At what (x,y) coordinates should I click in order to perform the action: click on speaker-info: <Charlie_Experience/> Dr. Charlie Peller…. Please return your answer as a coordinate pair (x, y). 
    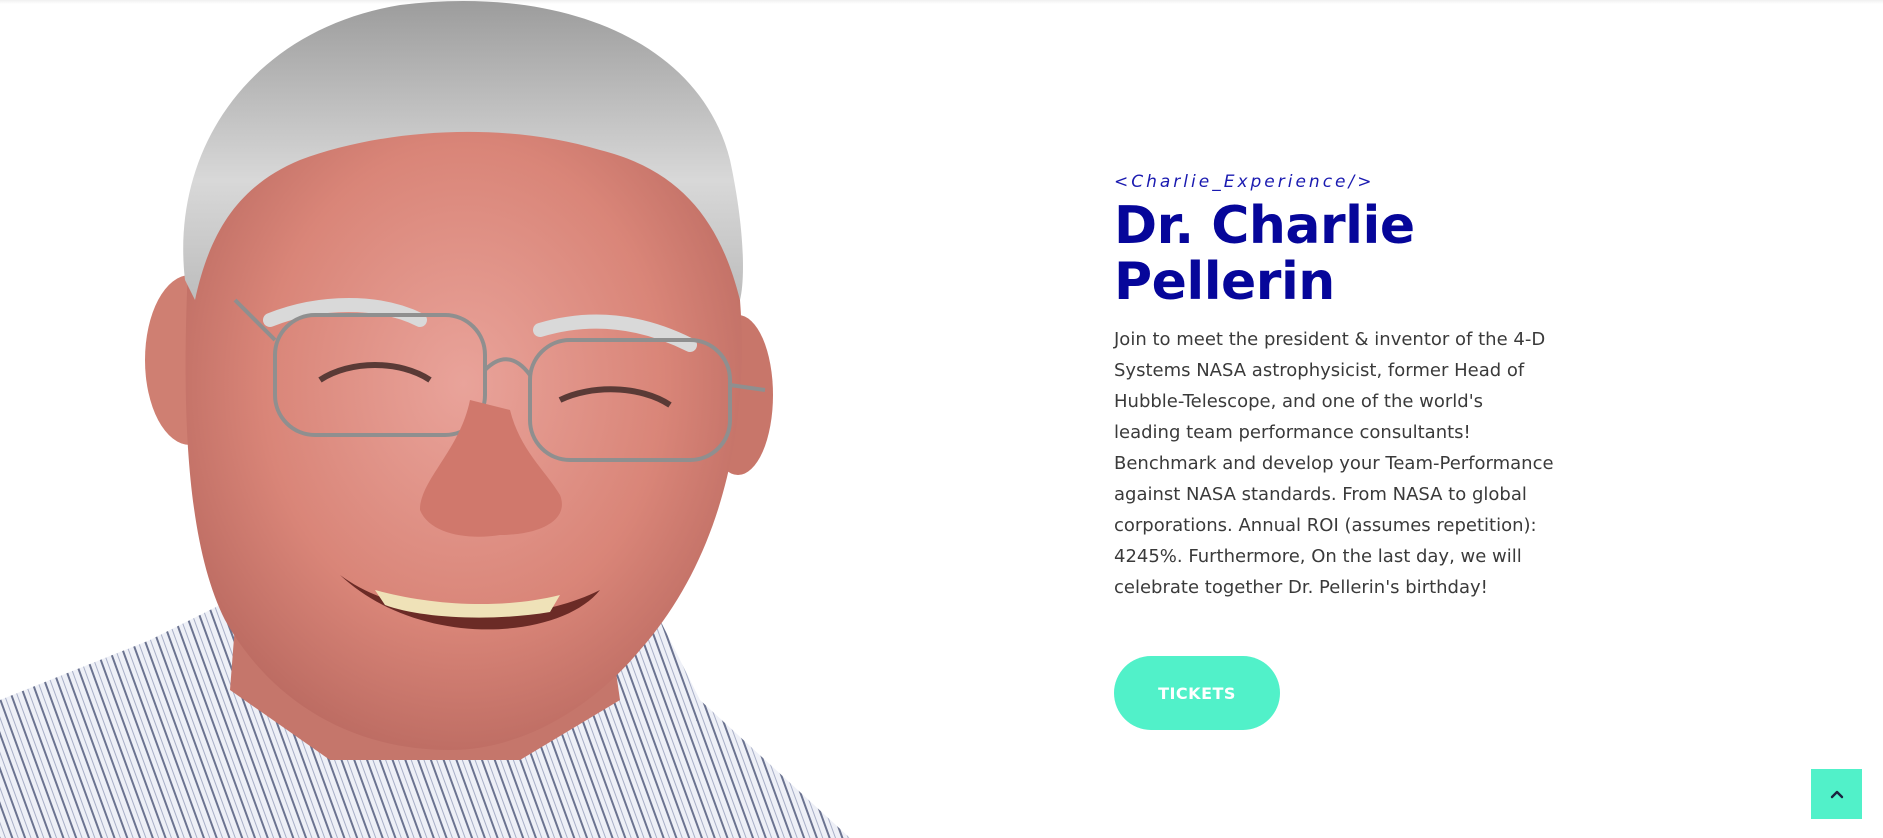
    Looking at the image, I should click on (1339, 387).